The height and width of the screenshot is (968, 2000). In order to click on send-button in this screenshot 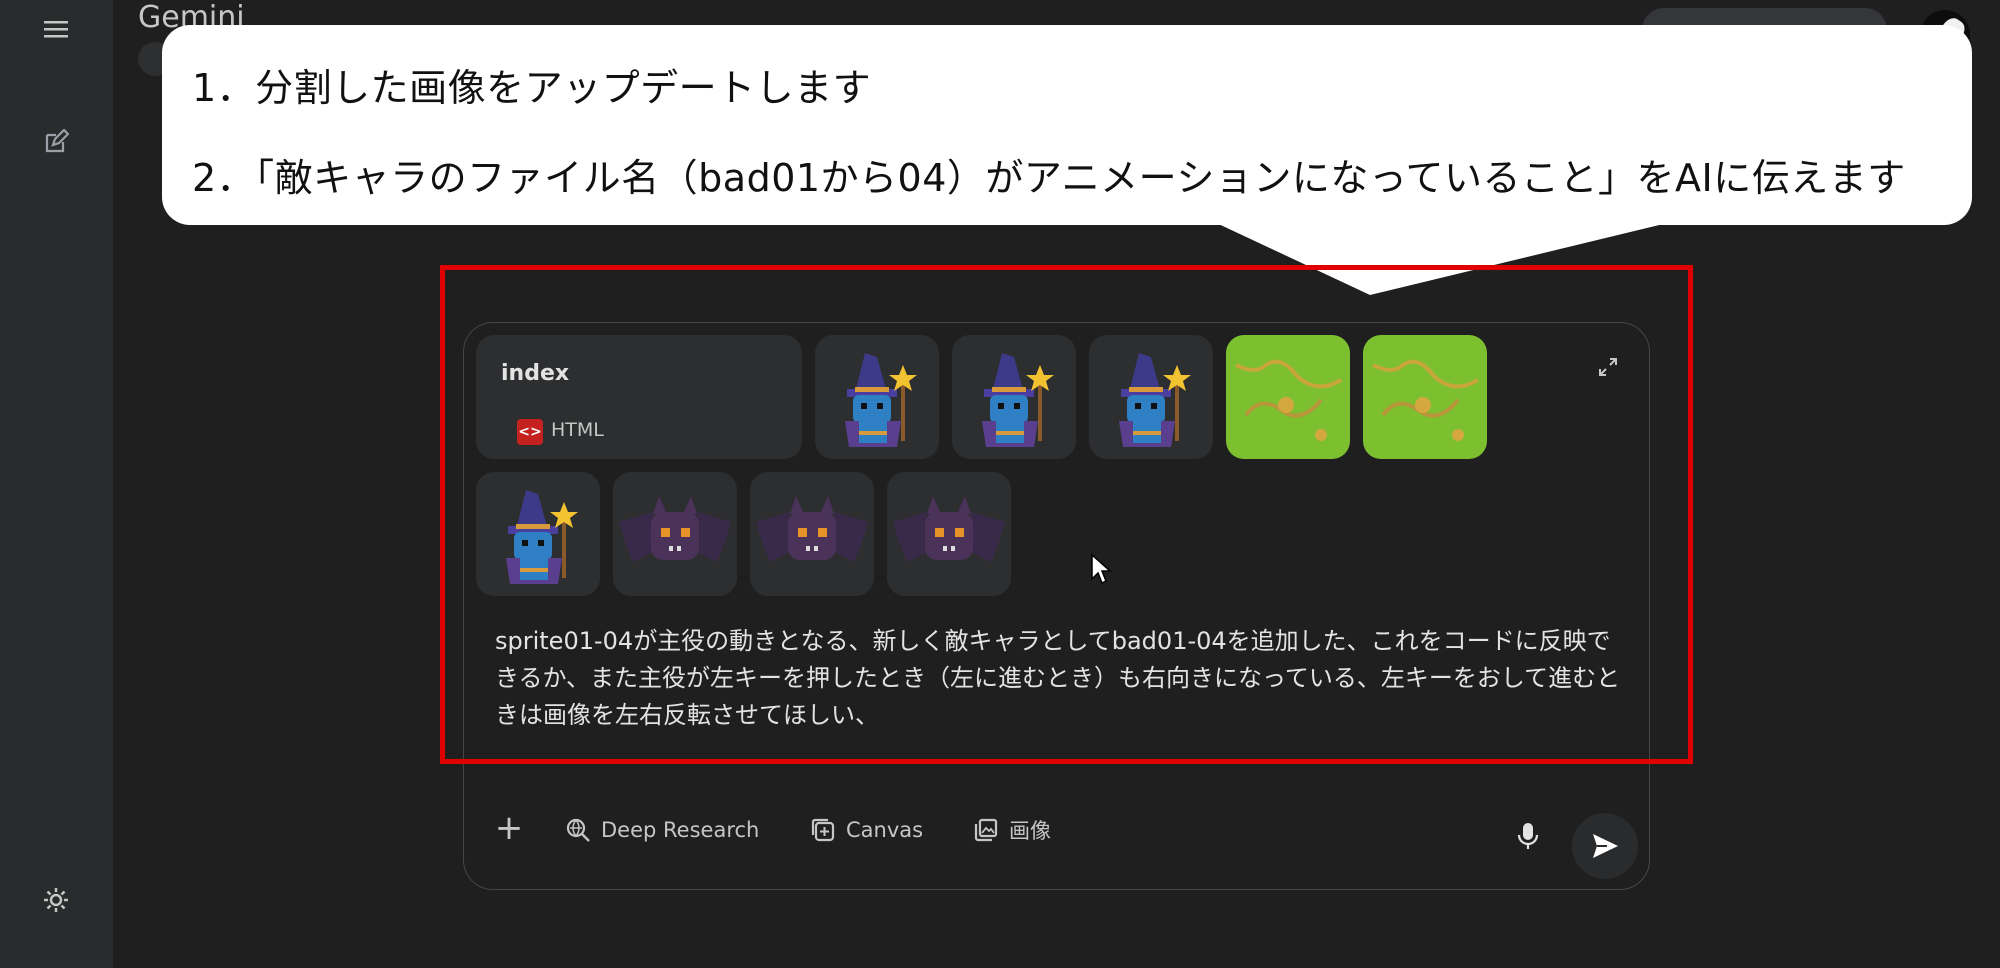, I will do `click(1605, 846)`.